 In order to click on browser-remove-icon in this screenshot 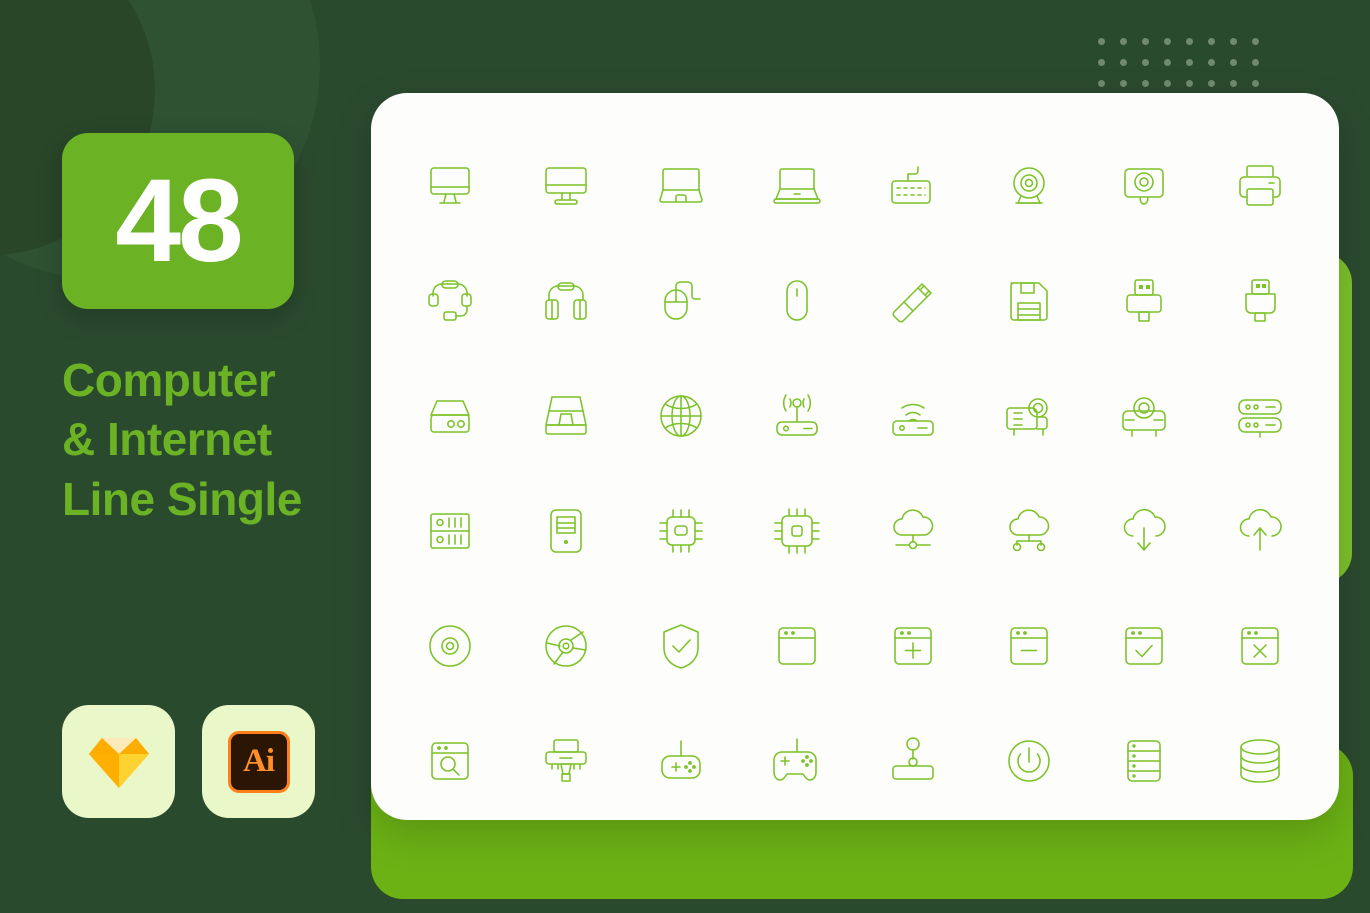, I will do `click(1029, 645)`.